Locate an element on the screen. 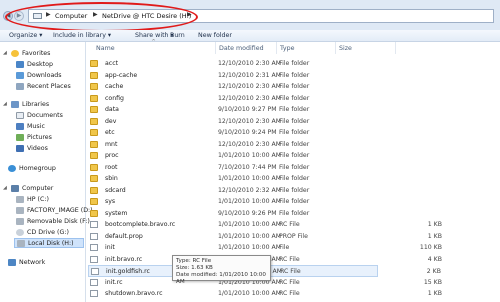 This screenshot has height=302, width=500. list-item: etc 9/10/2010 9:24 PM File folder is located at coordinates (233, 133).